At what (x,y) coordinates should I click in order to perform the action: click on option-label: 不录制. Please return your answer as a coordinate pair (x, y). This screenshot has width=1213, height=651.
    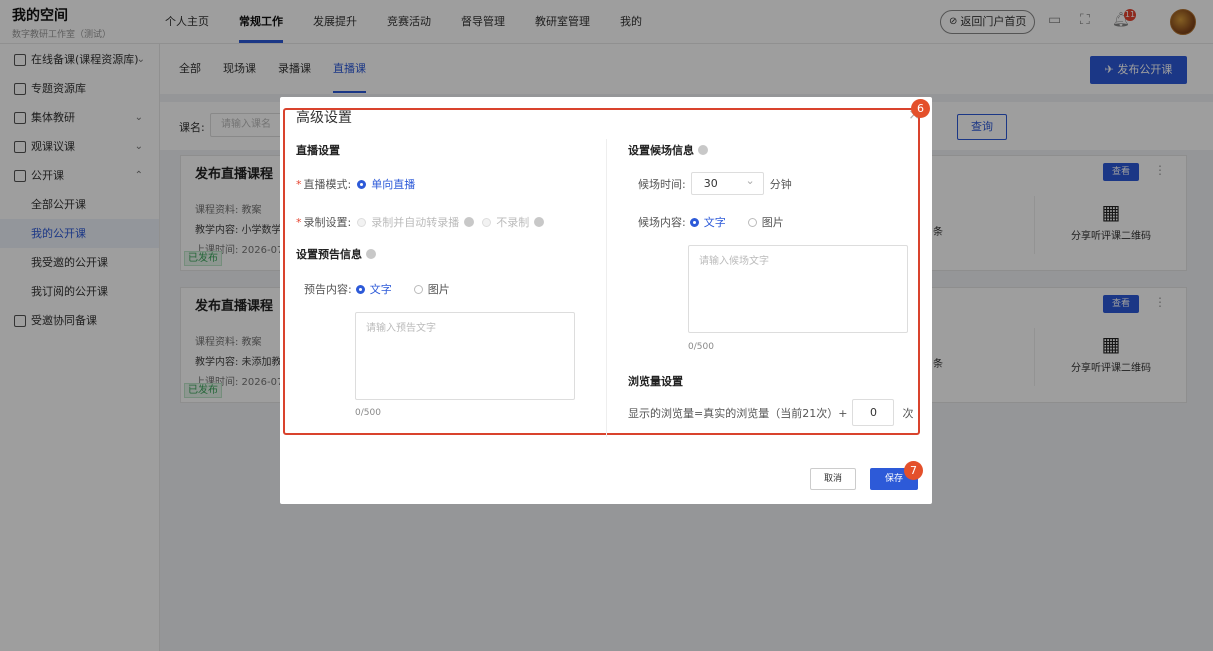
    Looking at the image, I should click on (513, 222).